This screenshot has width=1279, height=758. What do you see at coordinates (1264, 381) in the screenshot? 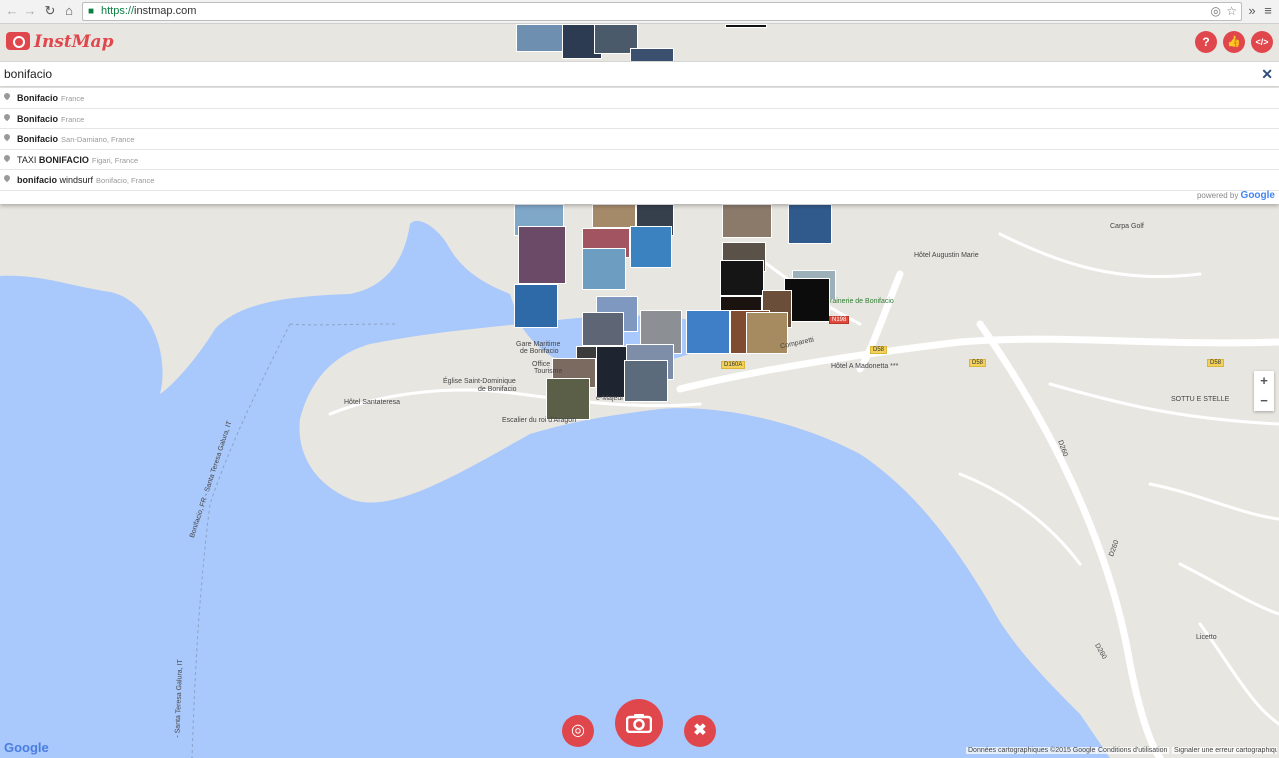
I see `zoom-in-button: +` at bounding box center [1264, 381].